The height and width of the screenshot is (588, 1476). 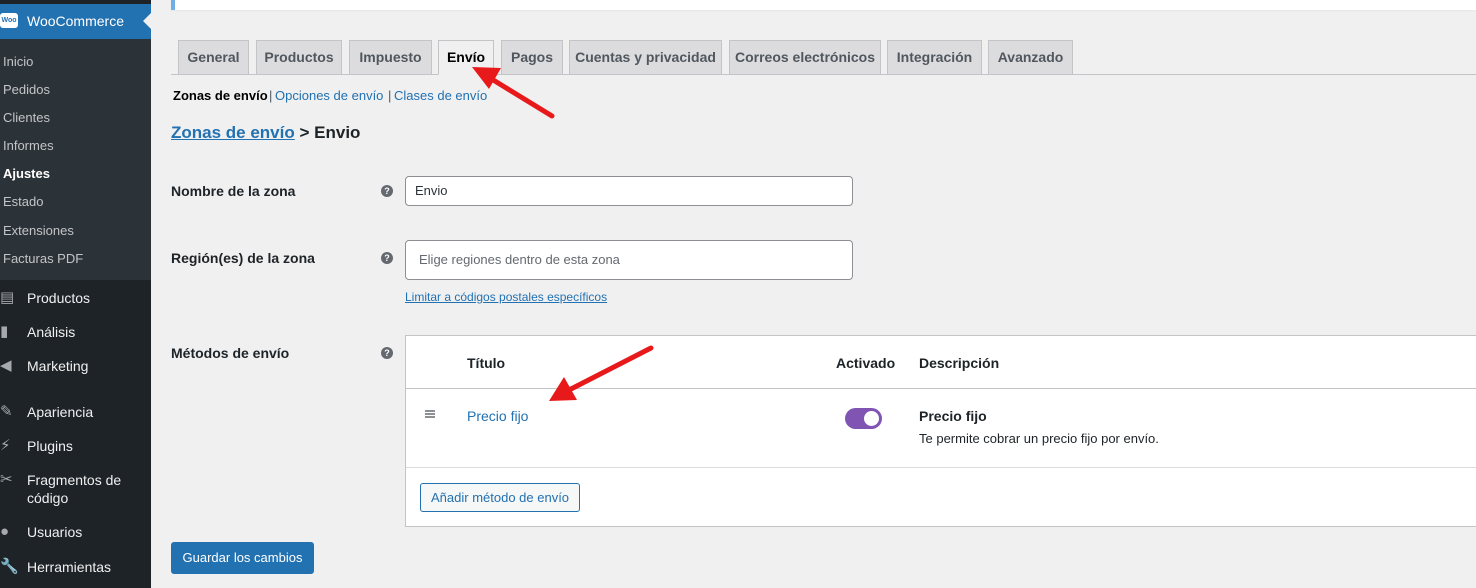 What do you see at coordinates (486, 363) in the screenshot?
I see `column-header-title: Título` at bounding box center [486, 363].